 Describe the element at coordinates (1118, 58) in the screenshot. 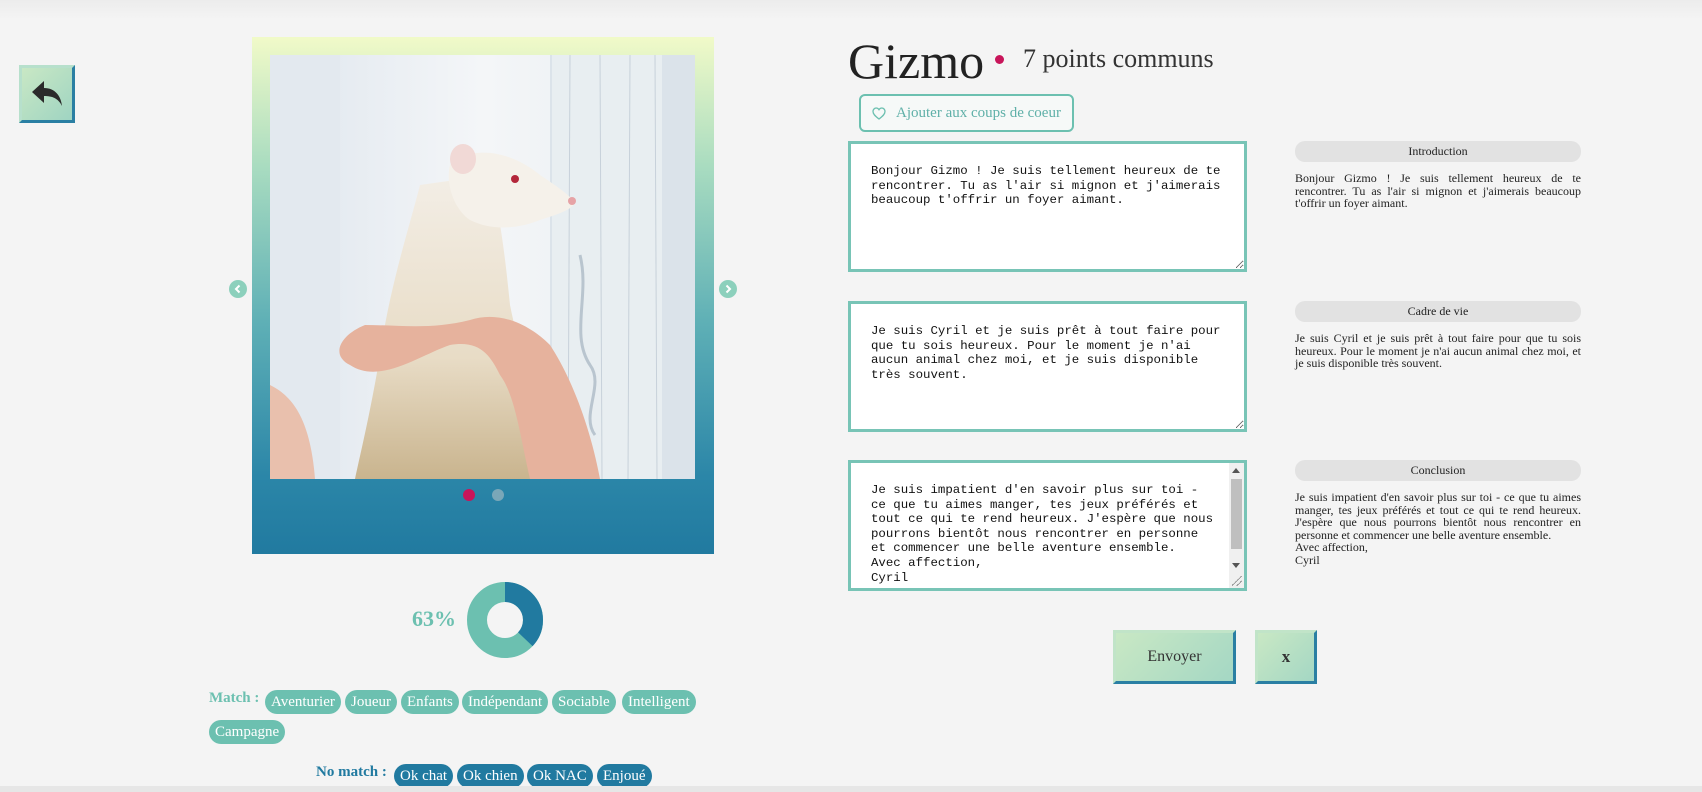

I see `common-points: 7 points communs` at that location.